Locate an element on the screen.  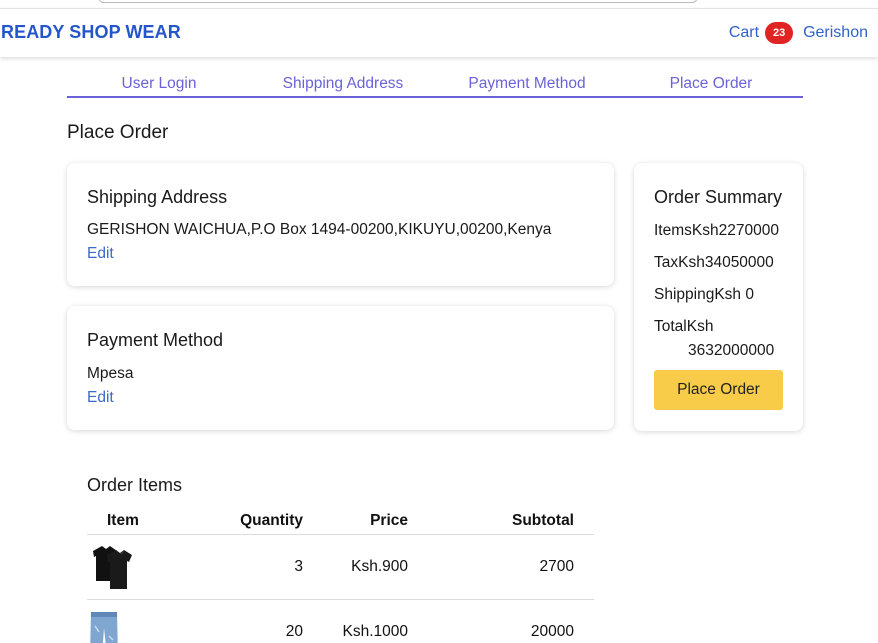
cart-count-badge: 23 is located at coordinates (779, 33).